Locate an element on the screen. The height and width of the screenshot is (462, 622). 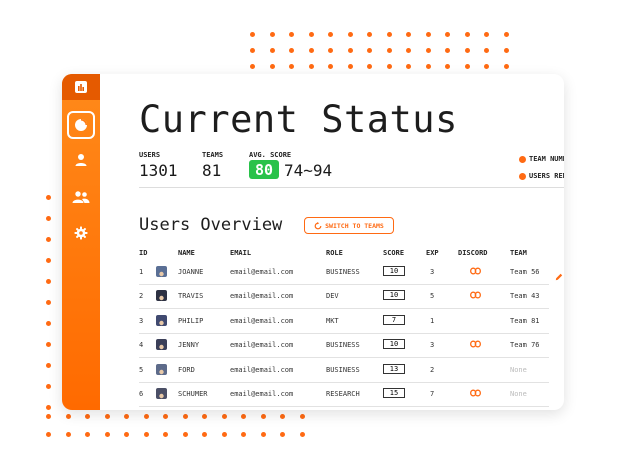
sidebar is located at coordinates (81, 242).